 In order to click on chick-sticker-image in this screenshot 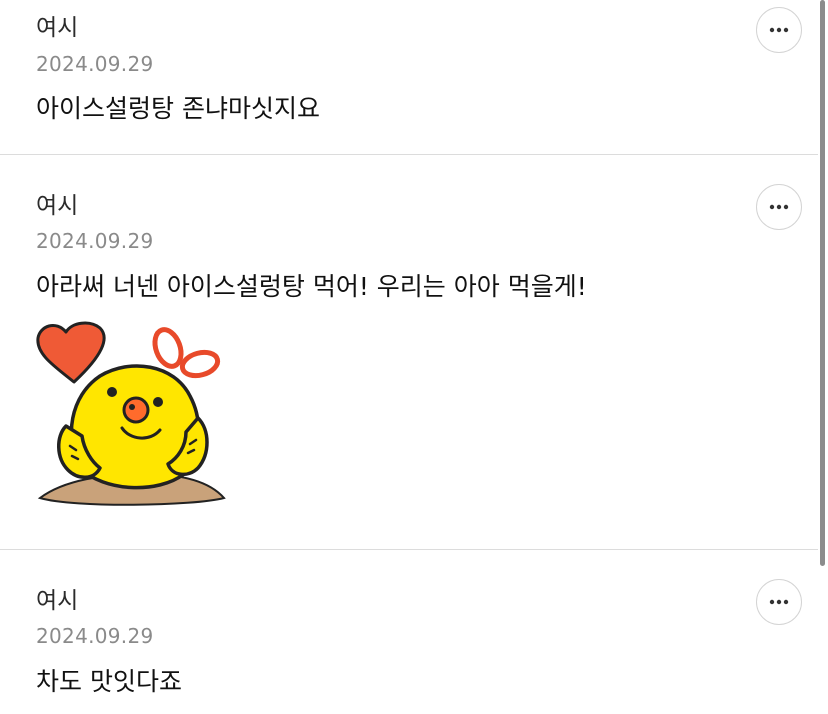, I will do `click(131, 413)`.